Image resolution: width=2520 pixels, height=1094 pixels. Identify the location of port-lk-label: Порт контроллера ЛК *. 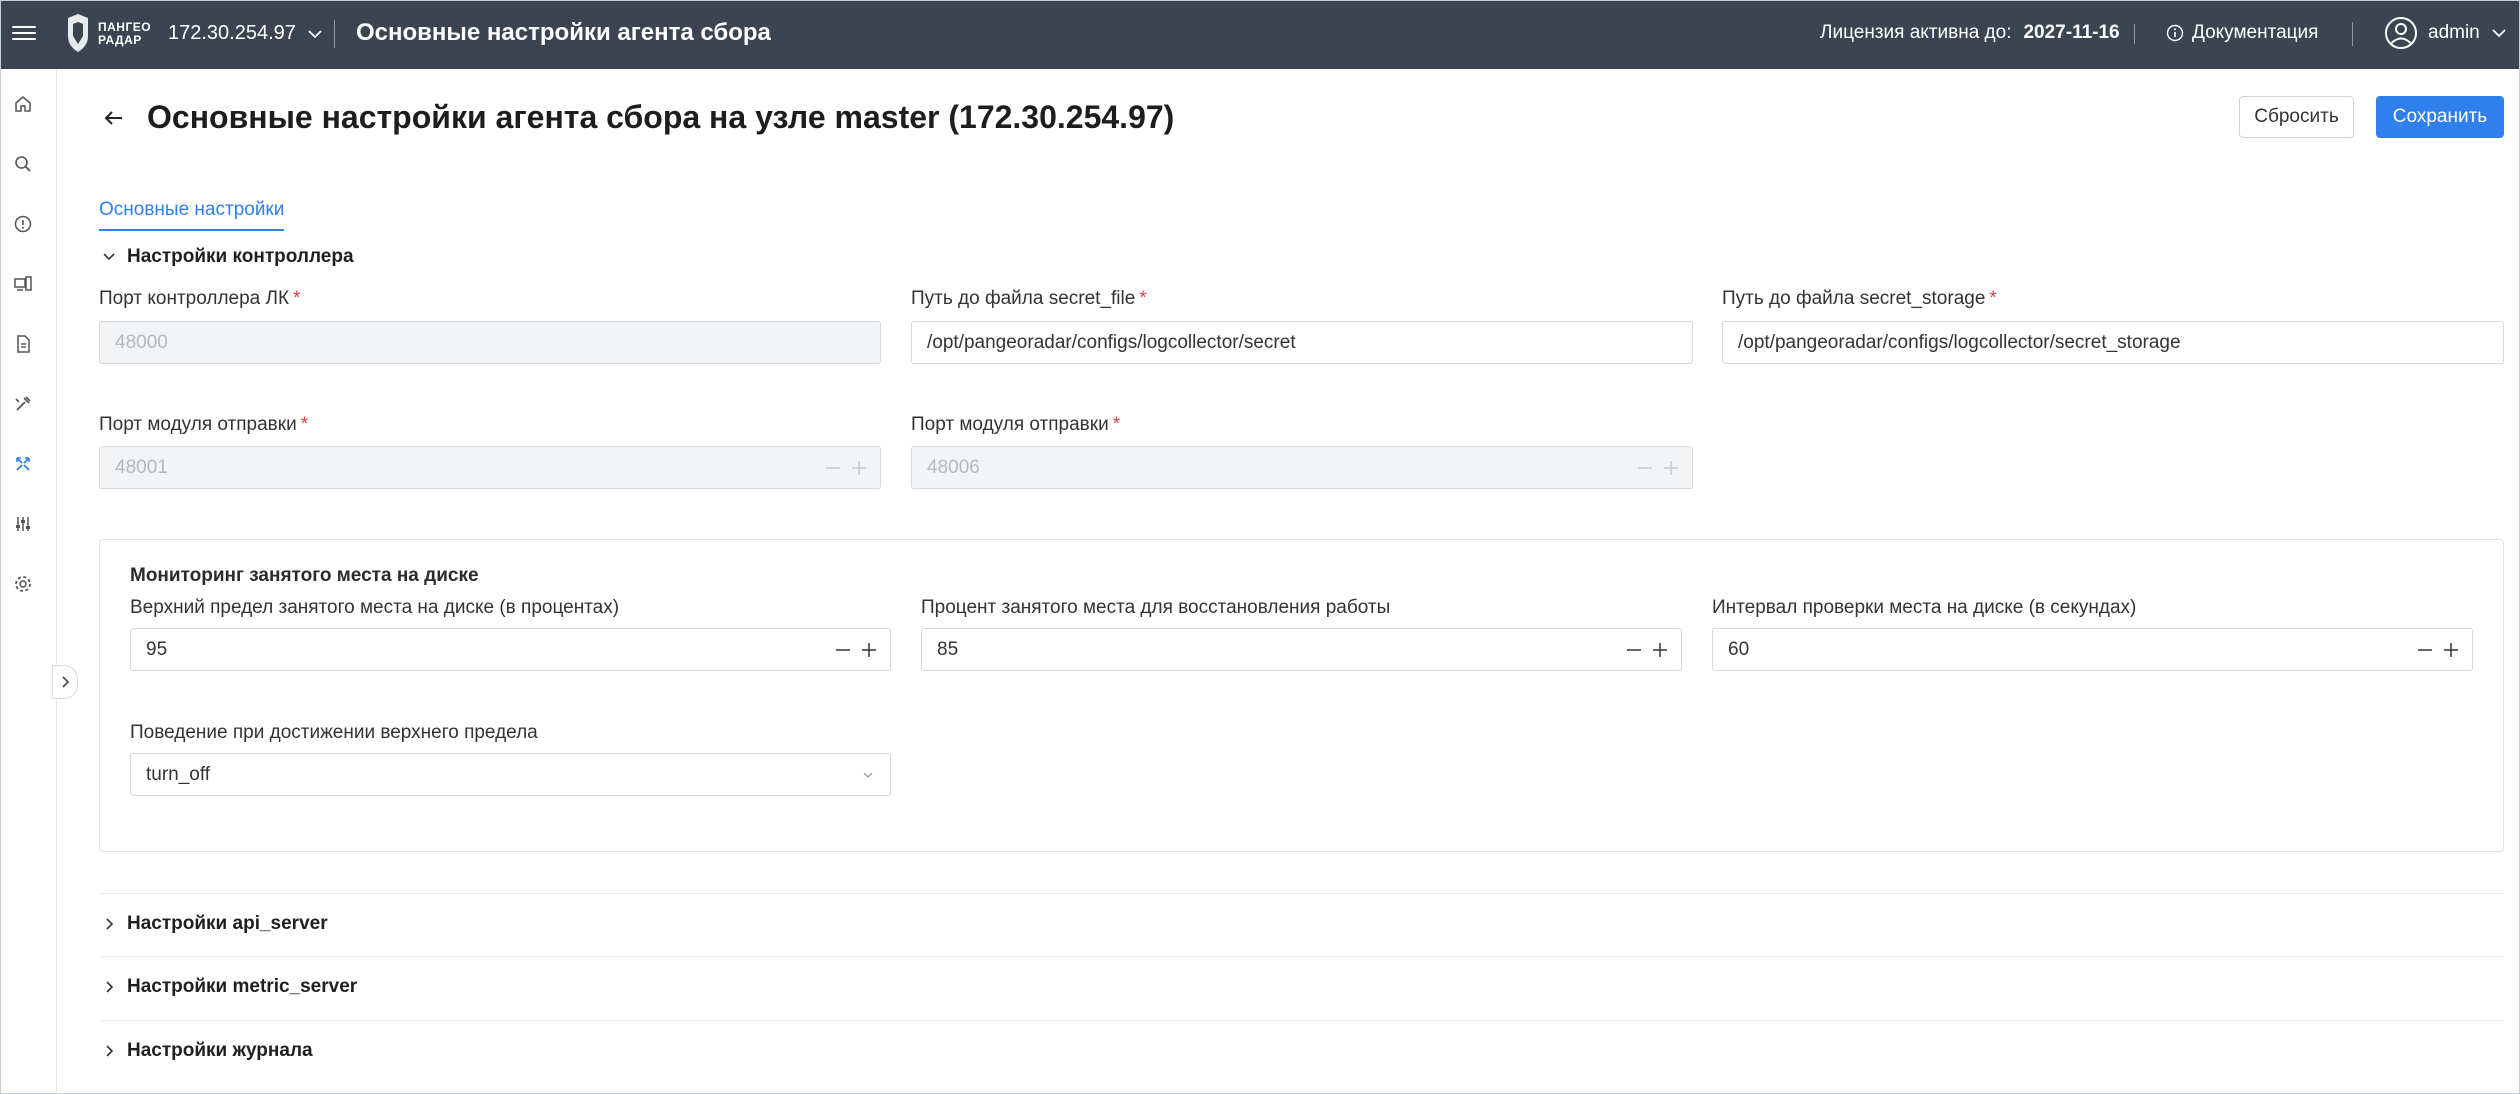
(200, 298).